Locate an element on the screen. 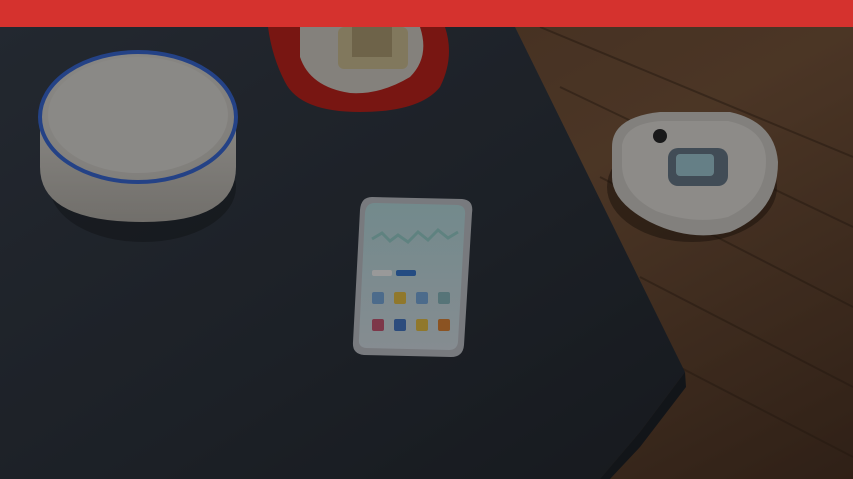  top-accent-bar is located at coordinates (426, 13).